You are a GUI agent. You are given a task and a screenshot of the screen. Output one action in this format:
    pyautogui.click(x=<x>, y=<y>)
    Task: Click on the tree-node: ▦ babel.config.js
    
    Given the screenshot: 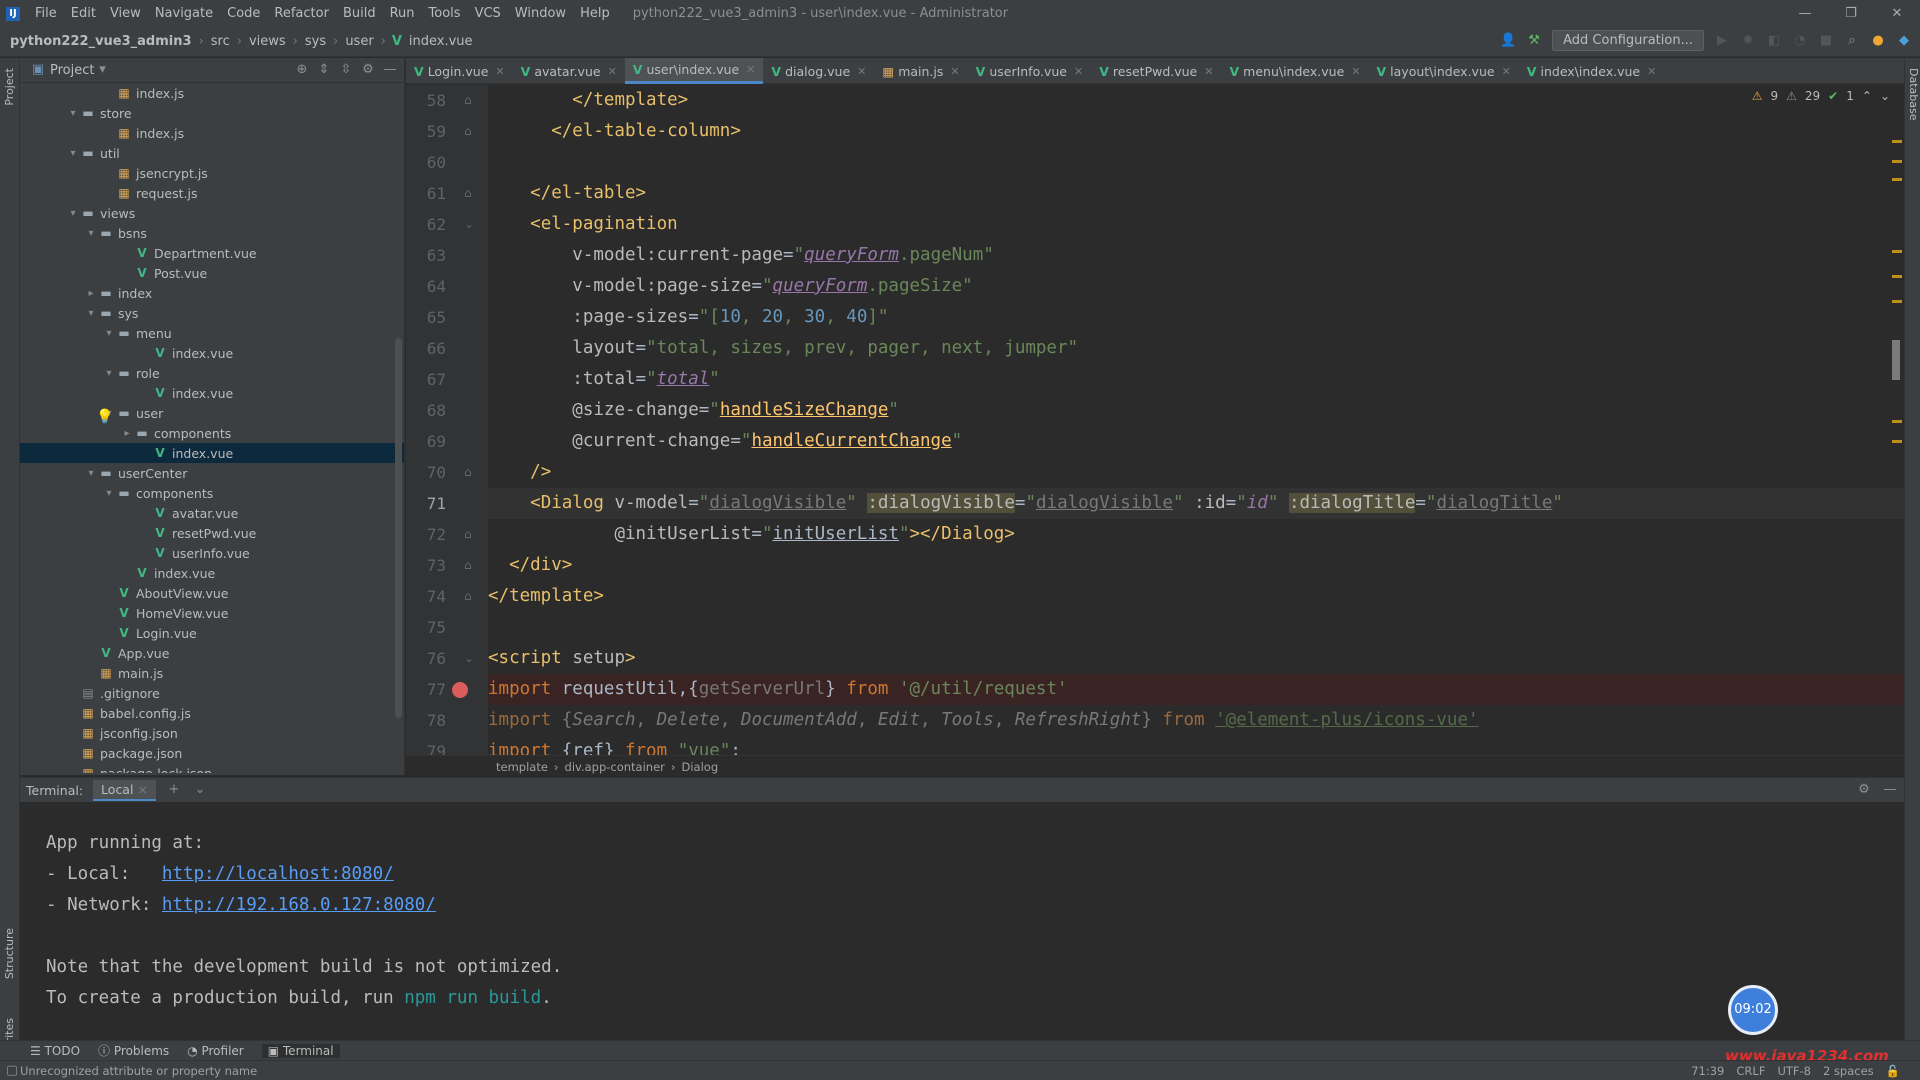 What is the action you would take?
    pyautogui.click(x=212, y=713)
    